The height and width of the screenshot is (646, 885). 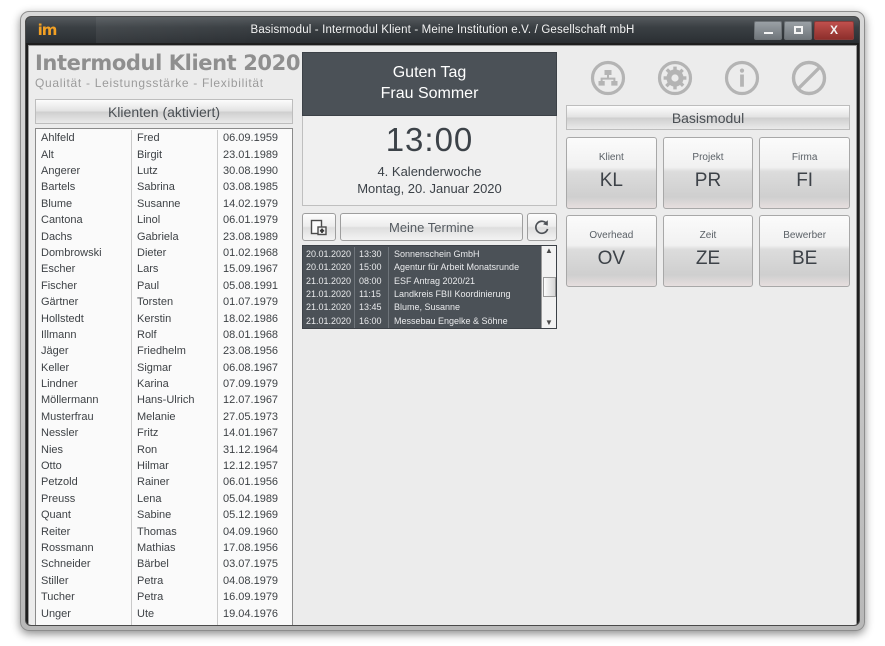 I want to click on client-firstname: Sabine, so click(x=175, y=515).